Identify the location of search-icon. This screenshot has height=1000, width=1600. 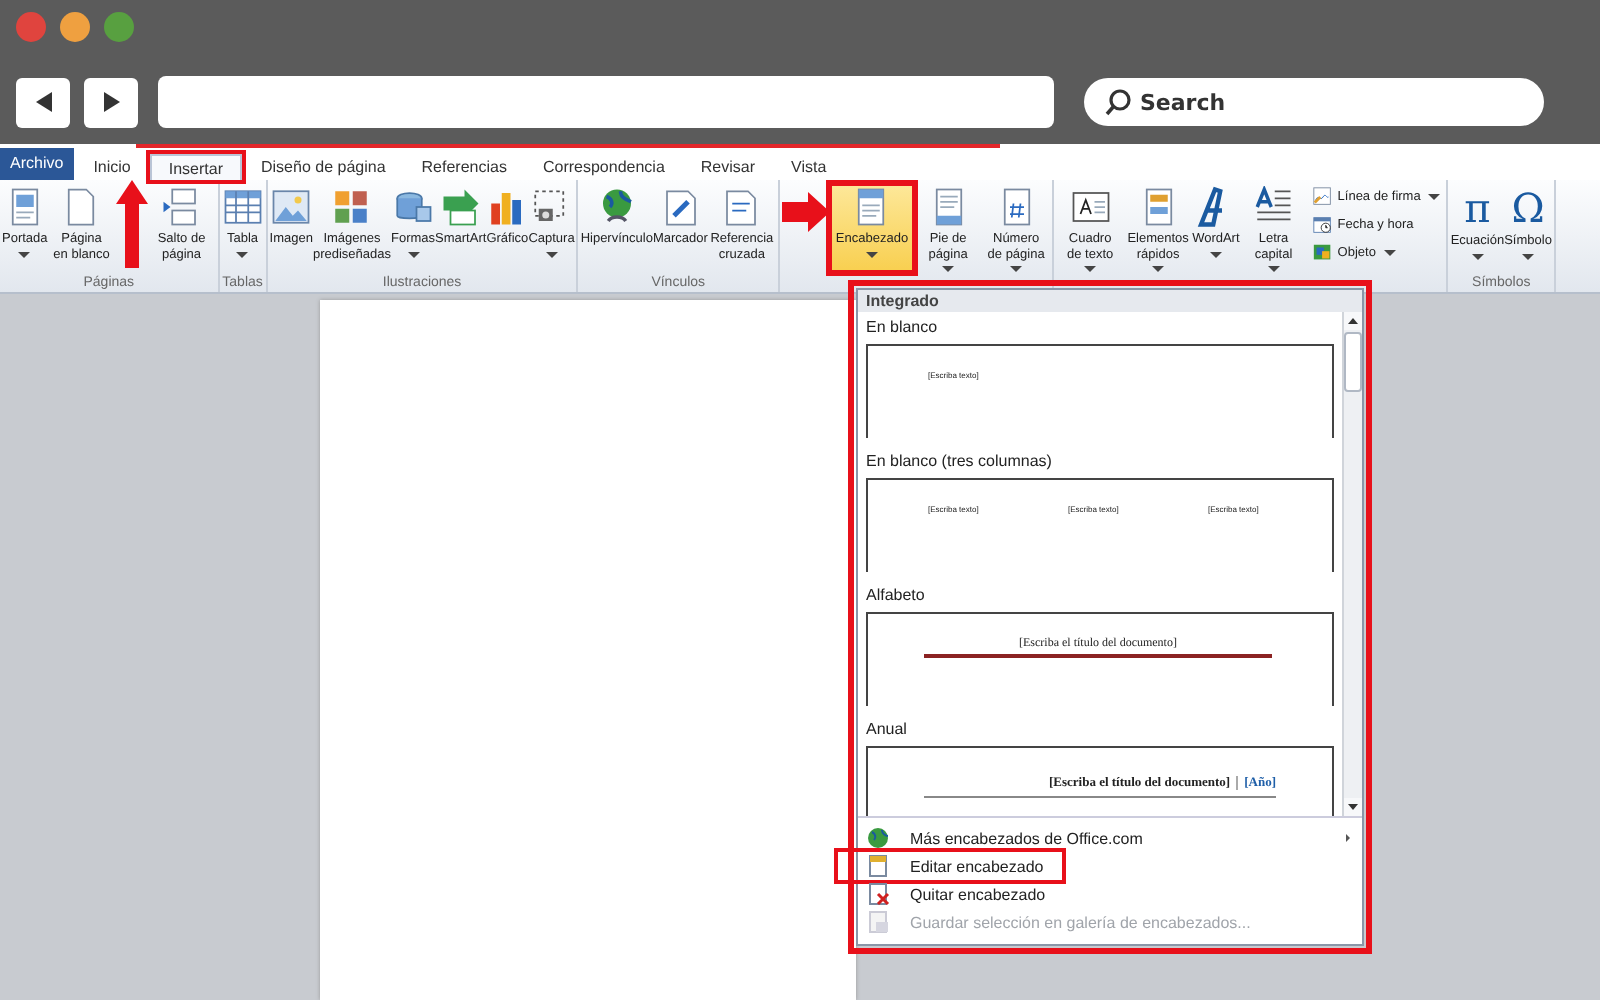
(1118, 102).